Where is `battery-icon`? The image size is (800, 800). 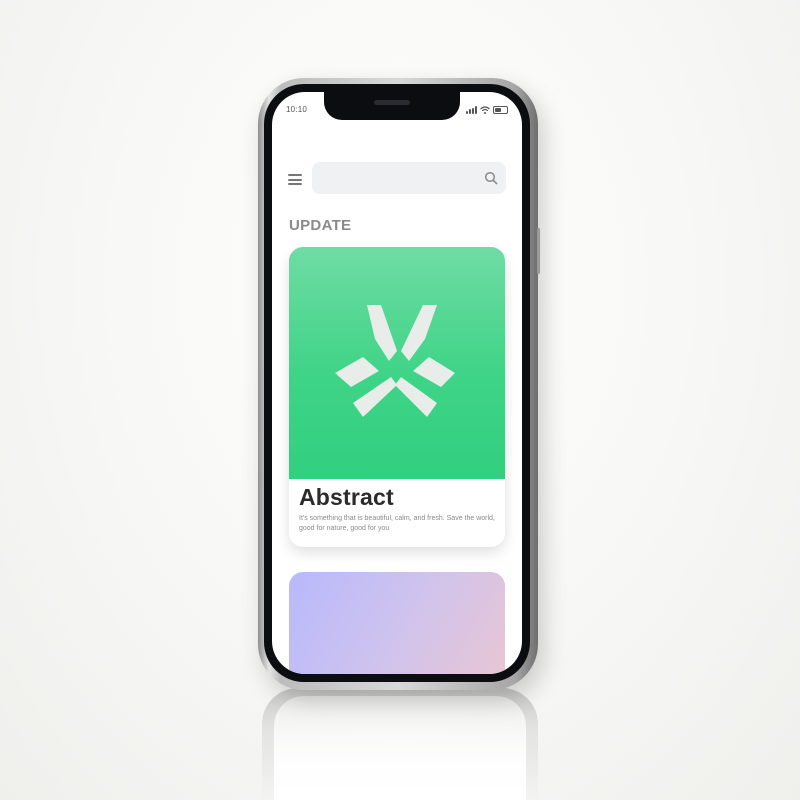 battery-icon is located at coordinates (500, 110).